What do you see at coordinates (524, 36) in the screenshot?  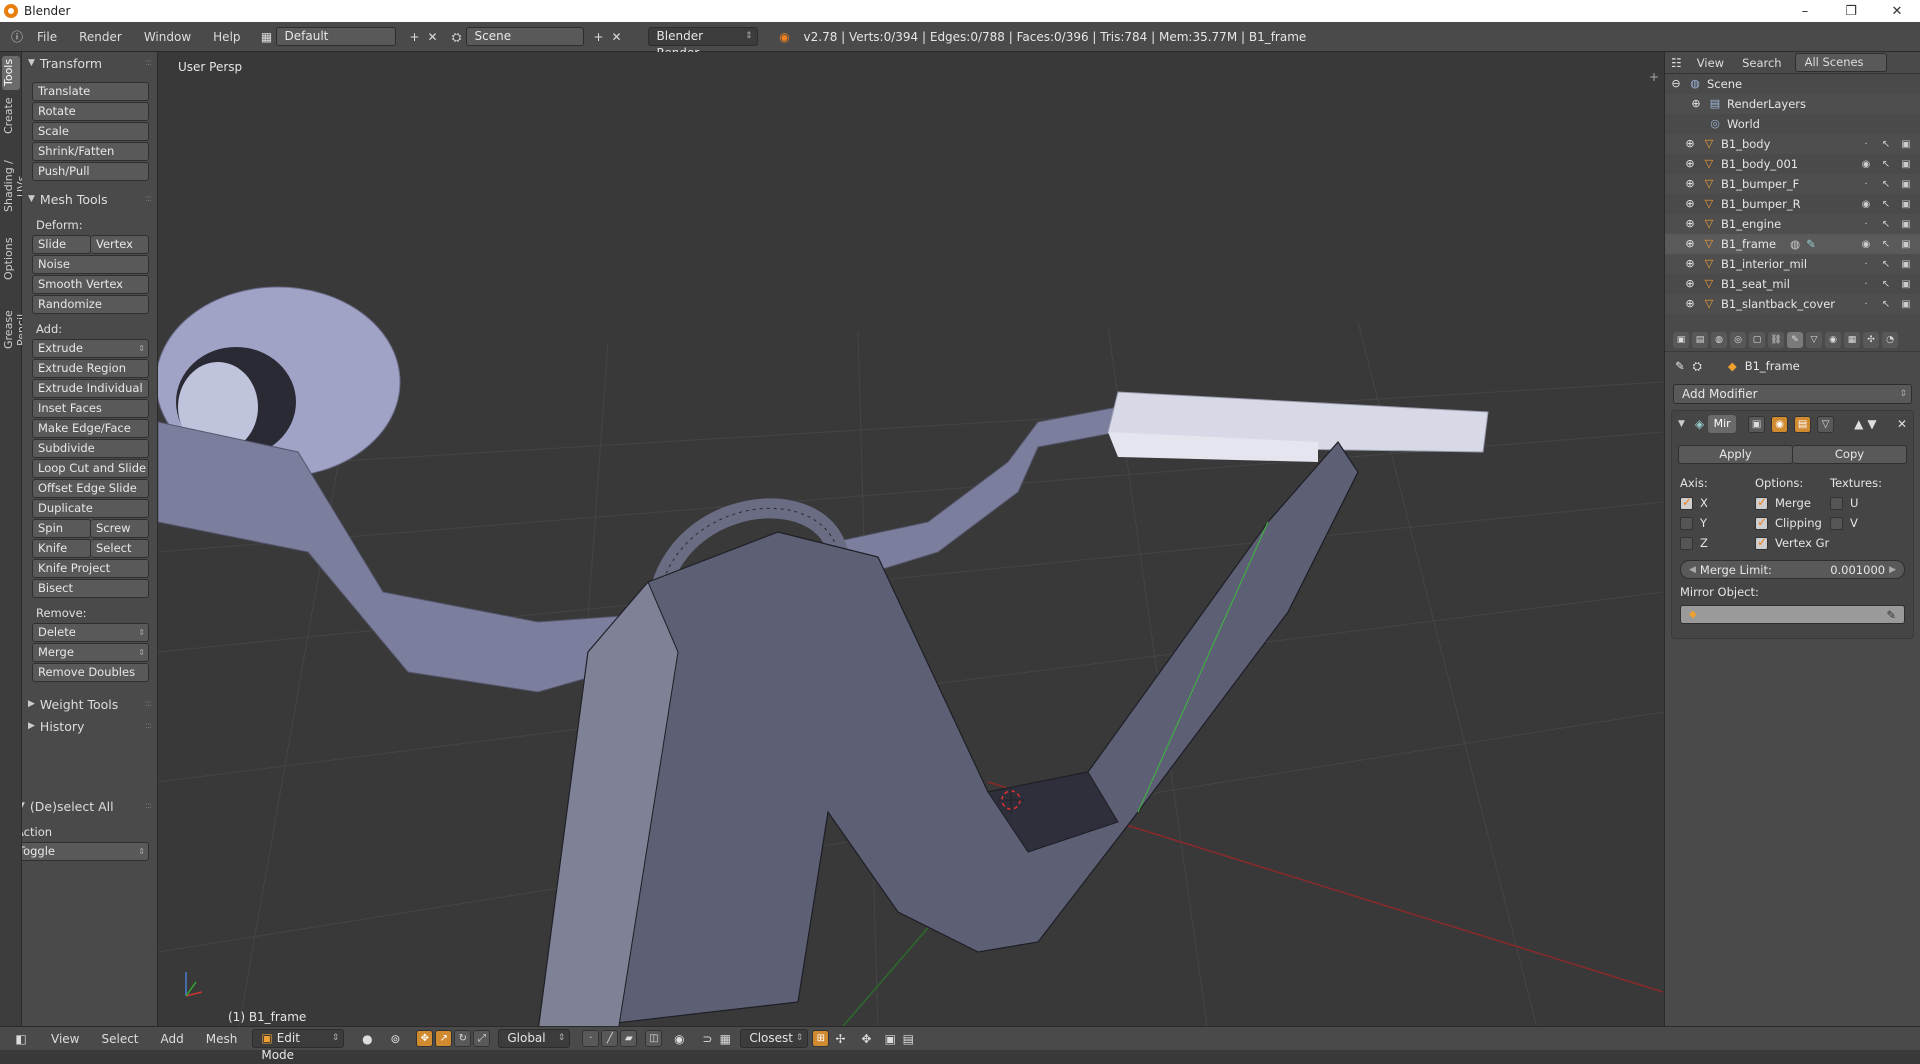 I see `scene-select: Scene` at bounding box center [524, 36].